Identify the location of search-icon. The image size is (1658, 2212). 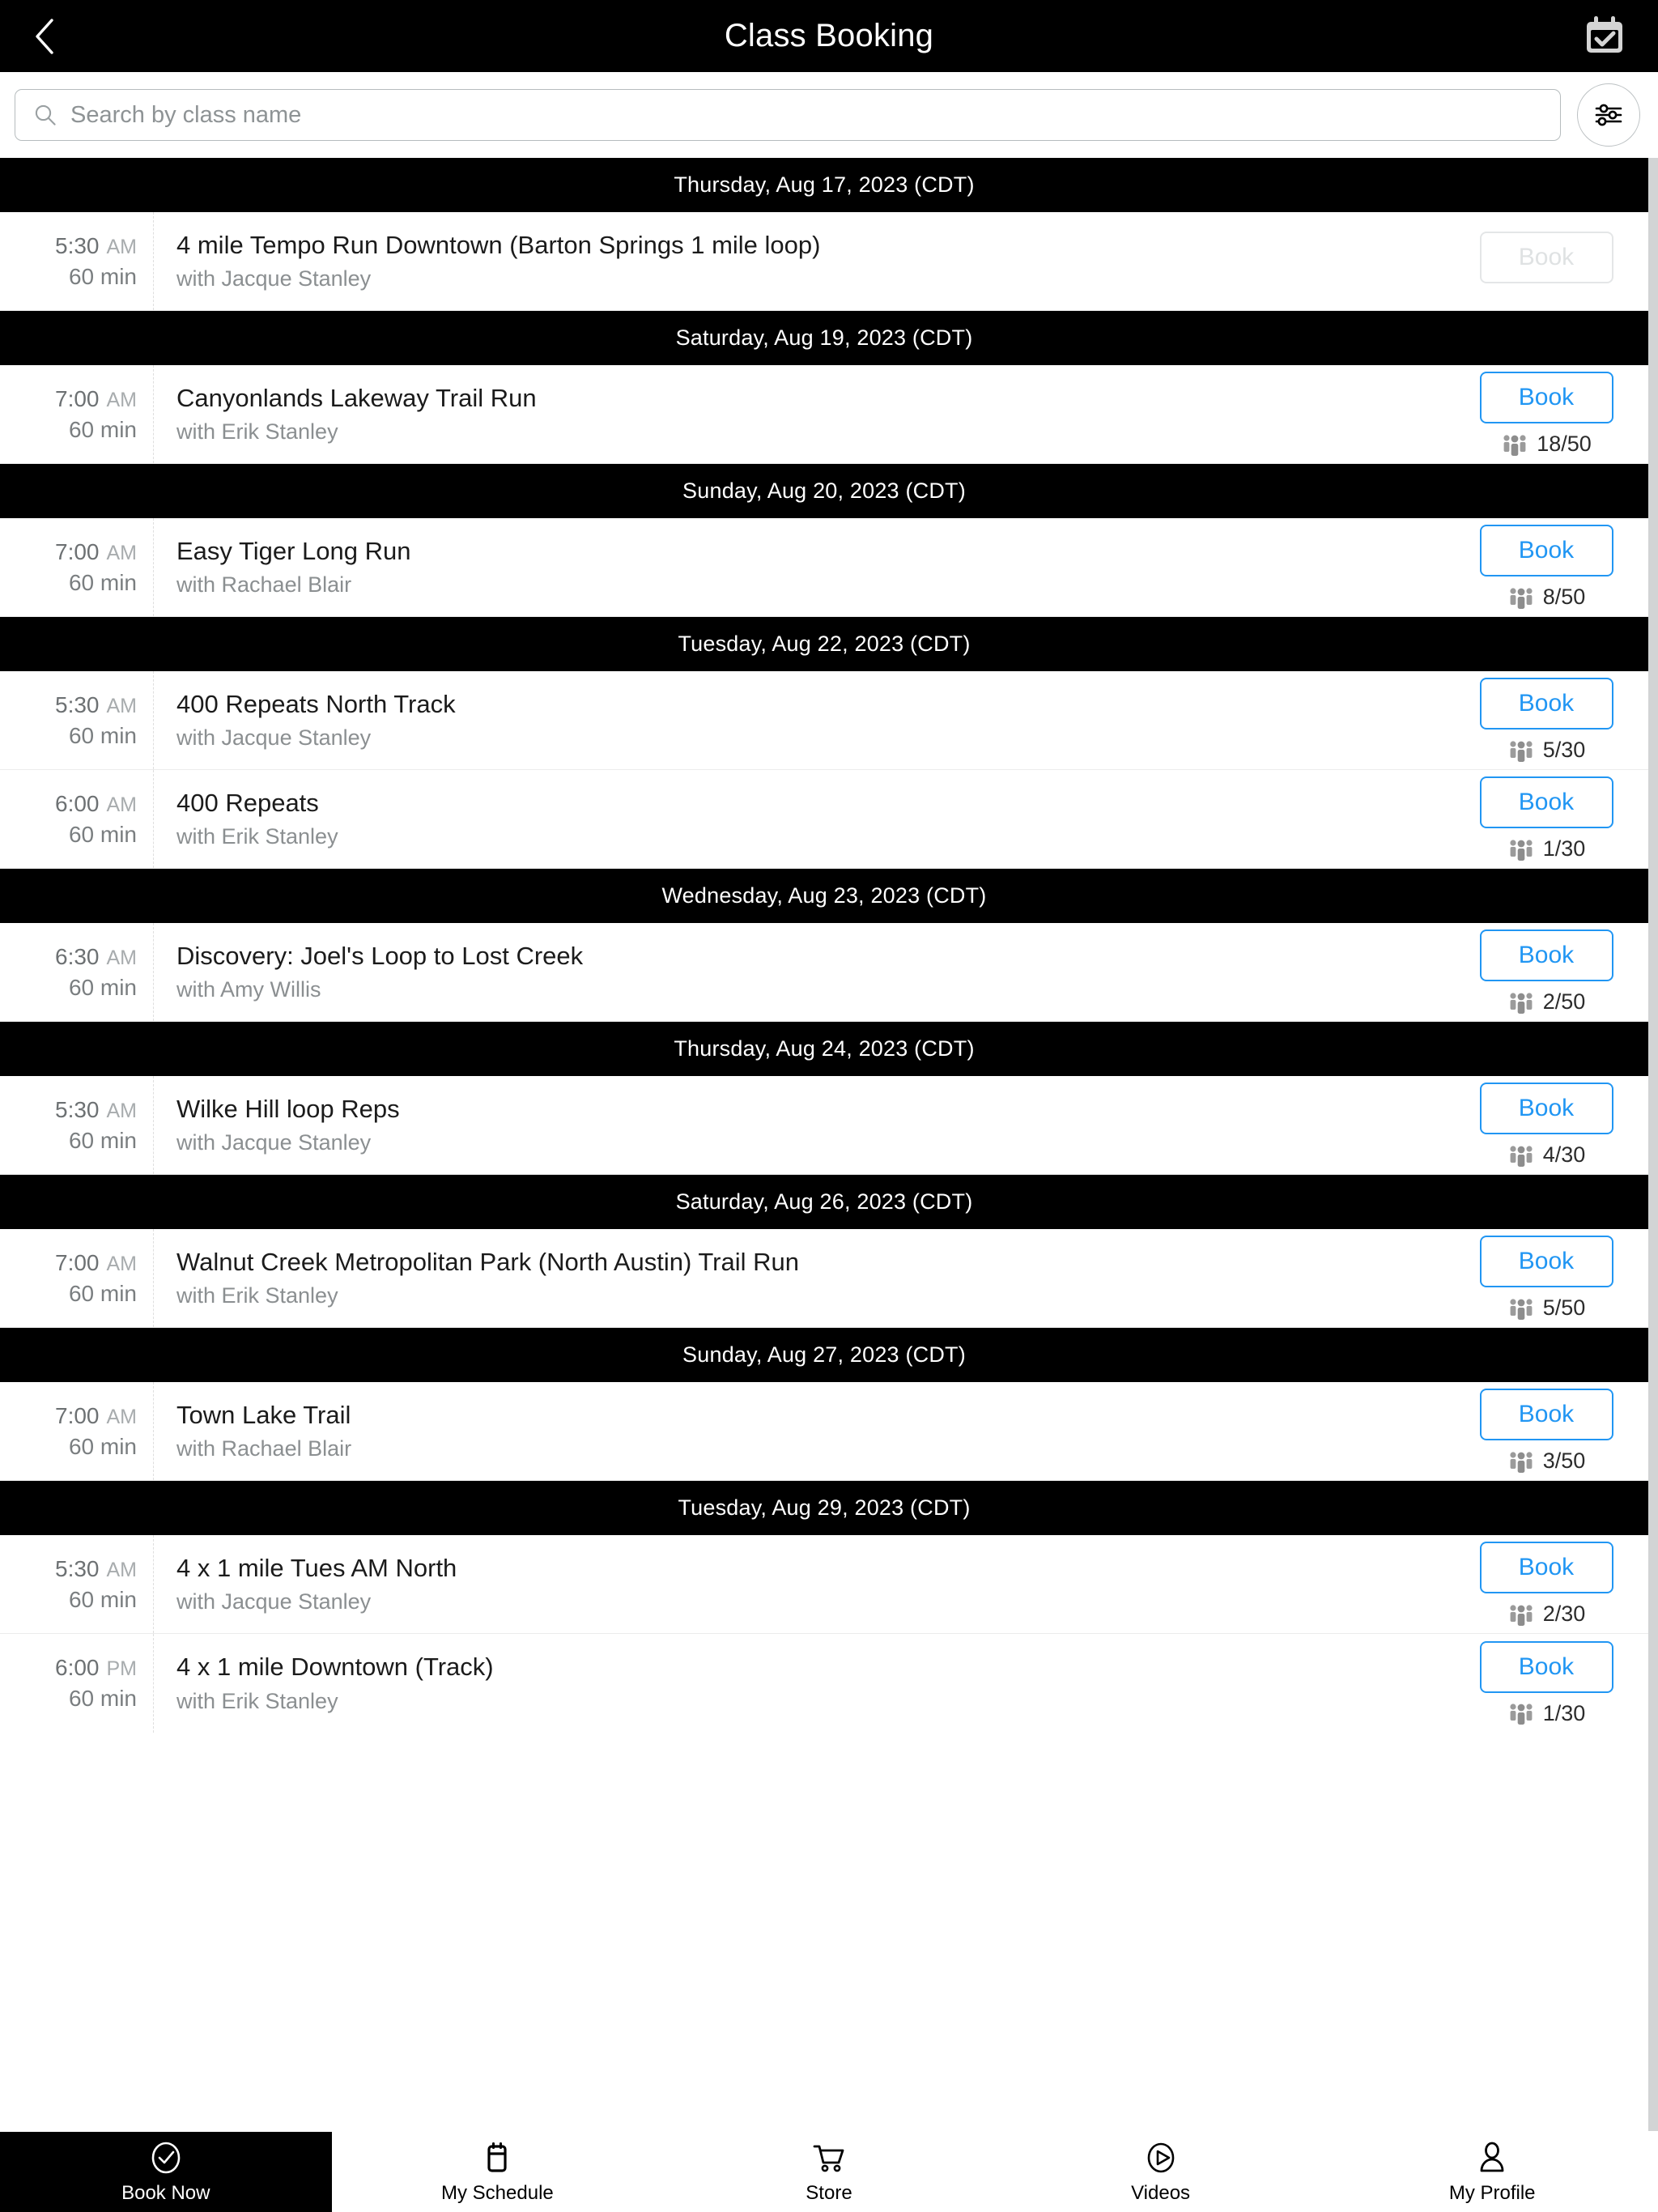
(45, 115).